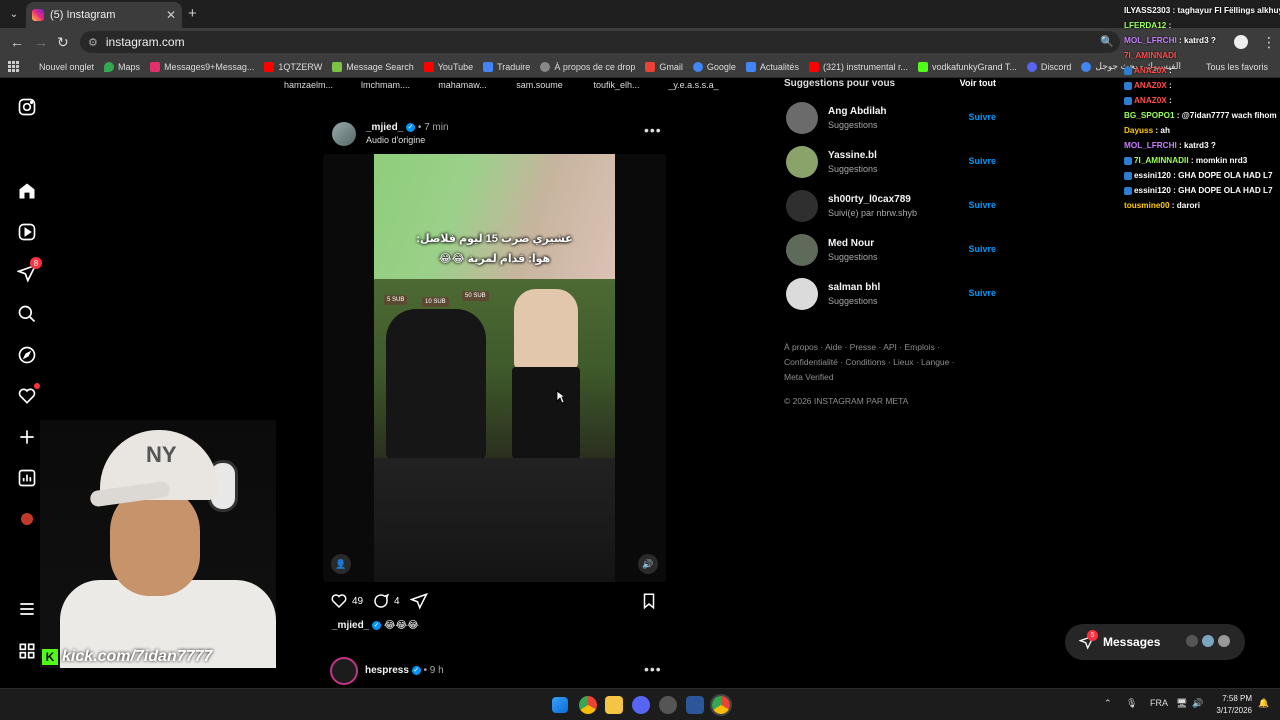  I want to click on language-indicator: FRA, so click(1159, 703).